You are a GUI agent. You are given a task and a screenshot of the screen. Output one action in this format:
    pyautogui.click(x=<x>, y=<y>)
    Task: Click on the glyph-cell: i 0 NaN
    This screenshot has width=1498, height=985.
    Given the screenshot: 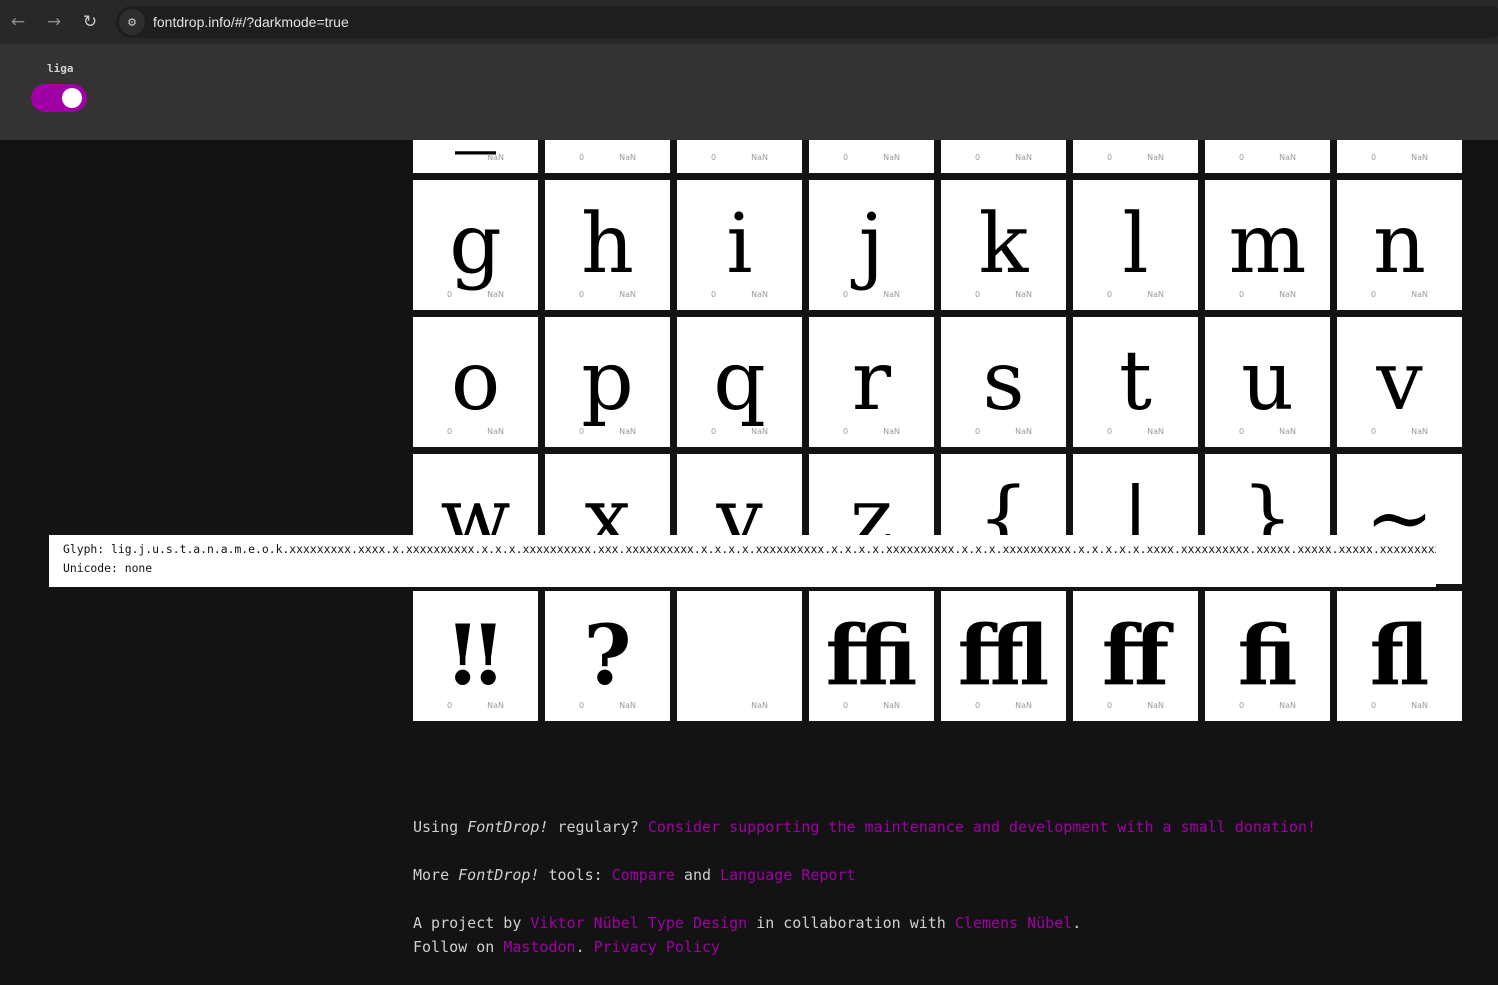 What is the action you would take?
    pyautogui.click(x=739, y=245)
    